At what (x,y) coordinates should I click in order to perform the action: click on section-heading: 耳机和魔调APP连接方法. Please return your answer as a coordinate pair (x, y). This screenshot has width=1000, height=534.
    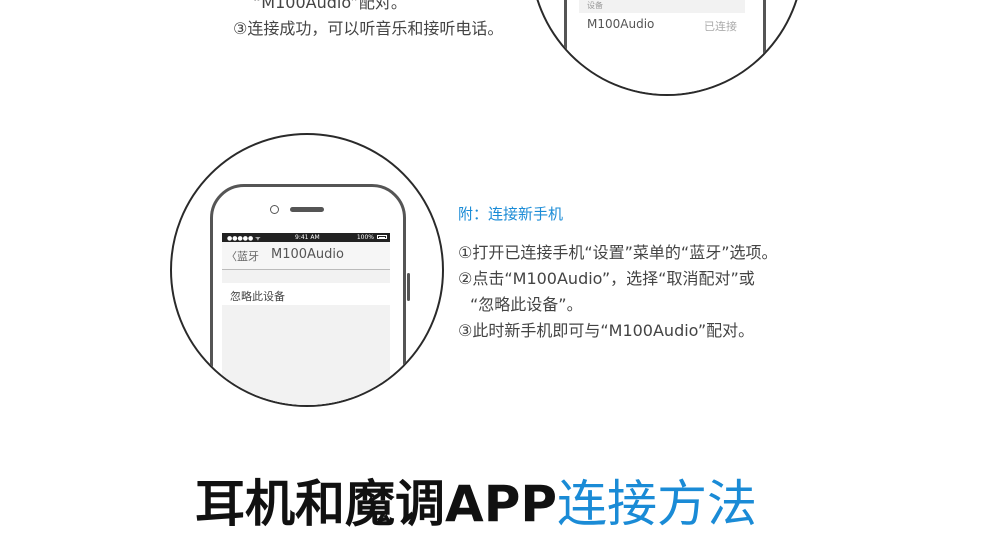
    Looking at the image, I should click on (476, 504).